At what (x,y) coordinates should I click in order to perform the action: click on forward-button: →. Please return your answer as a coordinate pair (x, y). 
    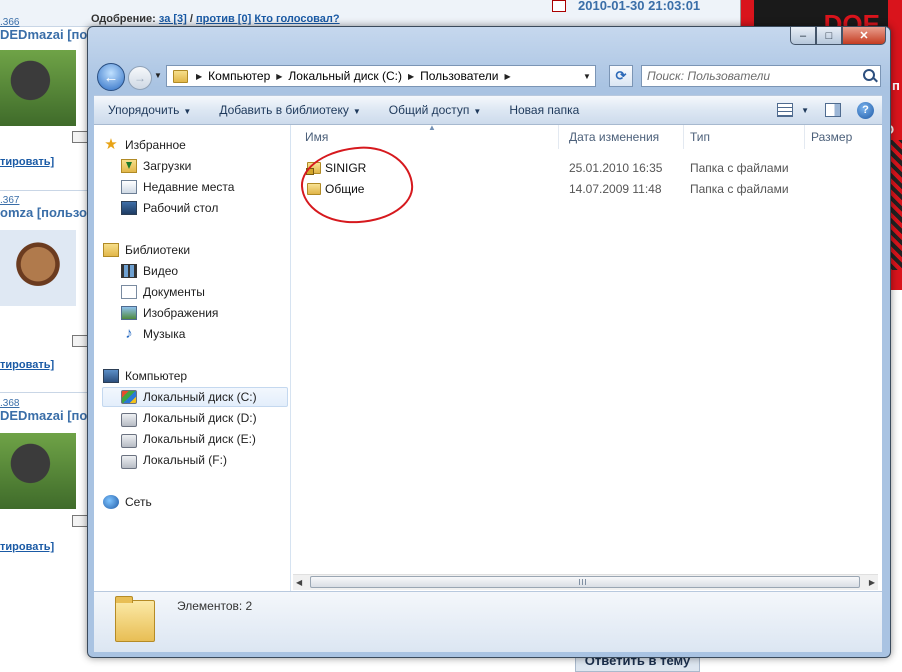
    Looking at the image, I should click on (140, 78).